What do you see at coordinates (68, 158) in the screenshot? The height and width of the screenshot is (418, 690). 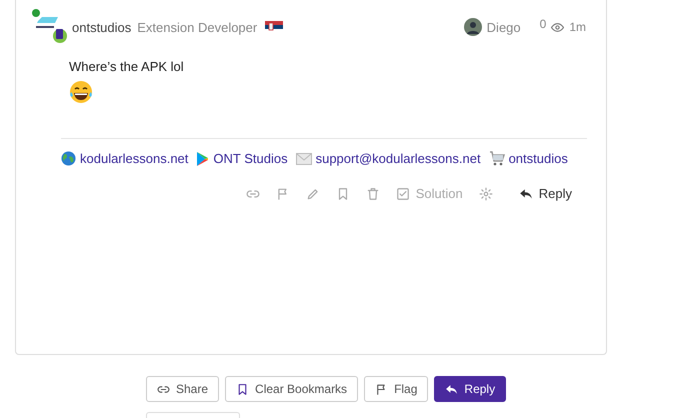 I see `globe-icon` at bounding box center [68, 158].